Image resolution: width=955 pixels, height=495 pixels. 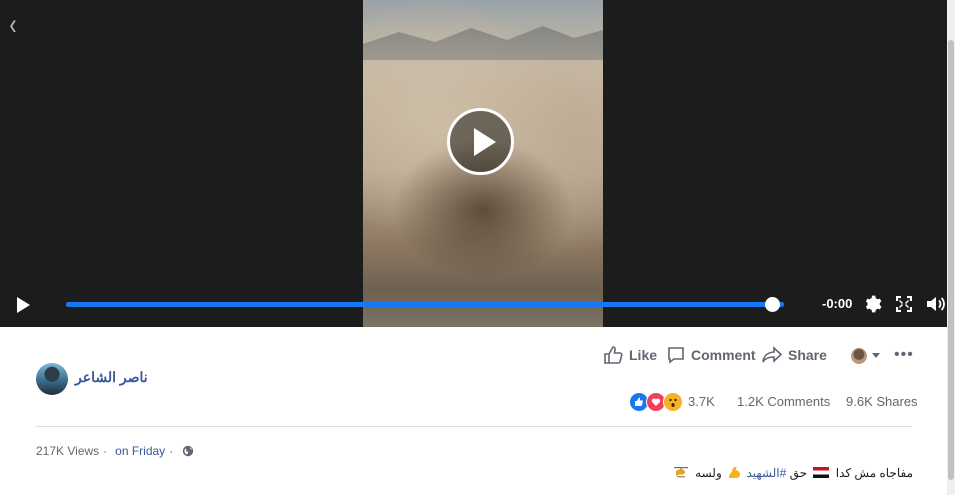 I want to click on author-name: ناصر الشاعر, so click(x=111, y=377).